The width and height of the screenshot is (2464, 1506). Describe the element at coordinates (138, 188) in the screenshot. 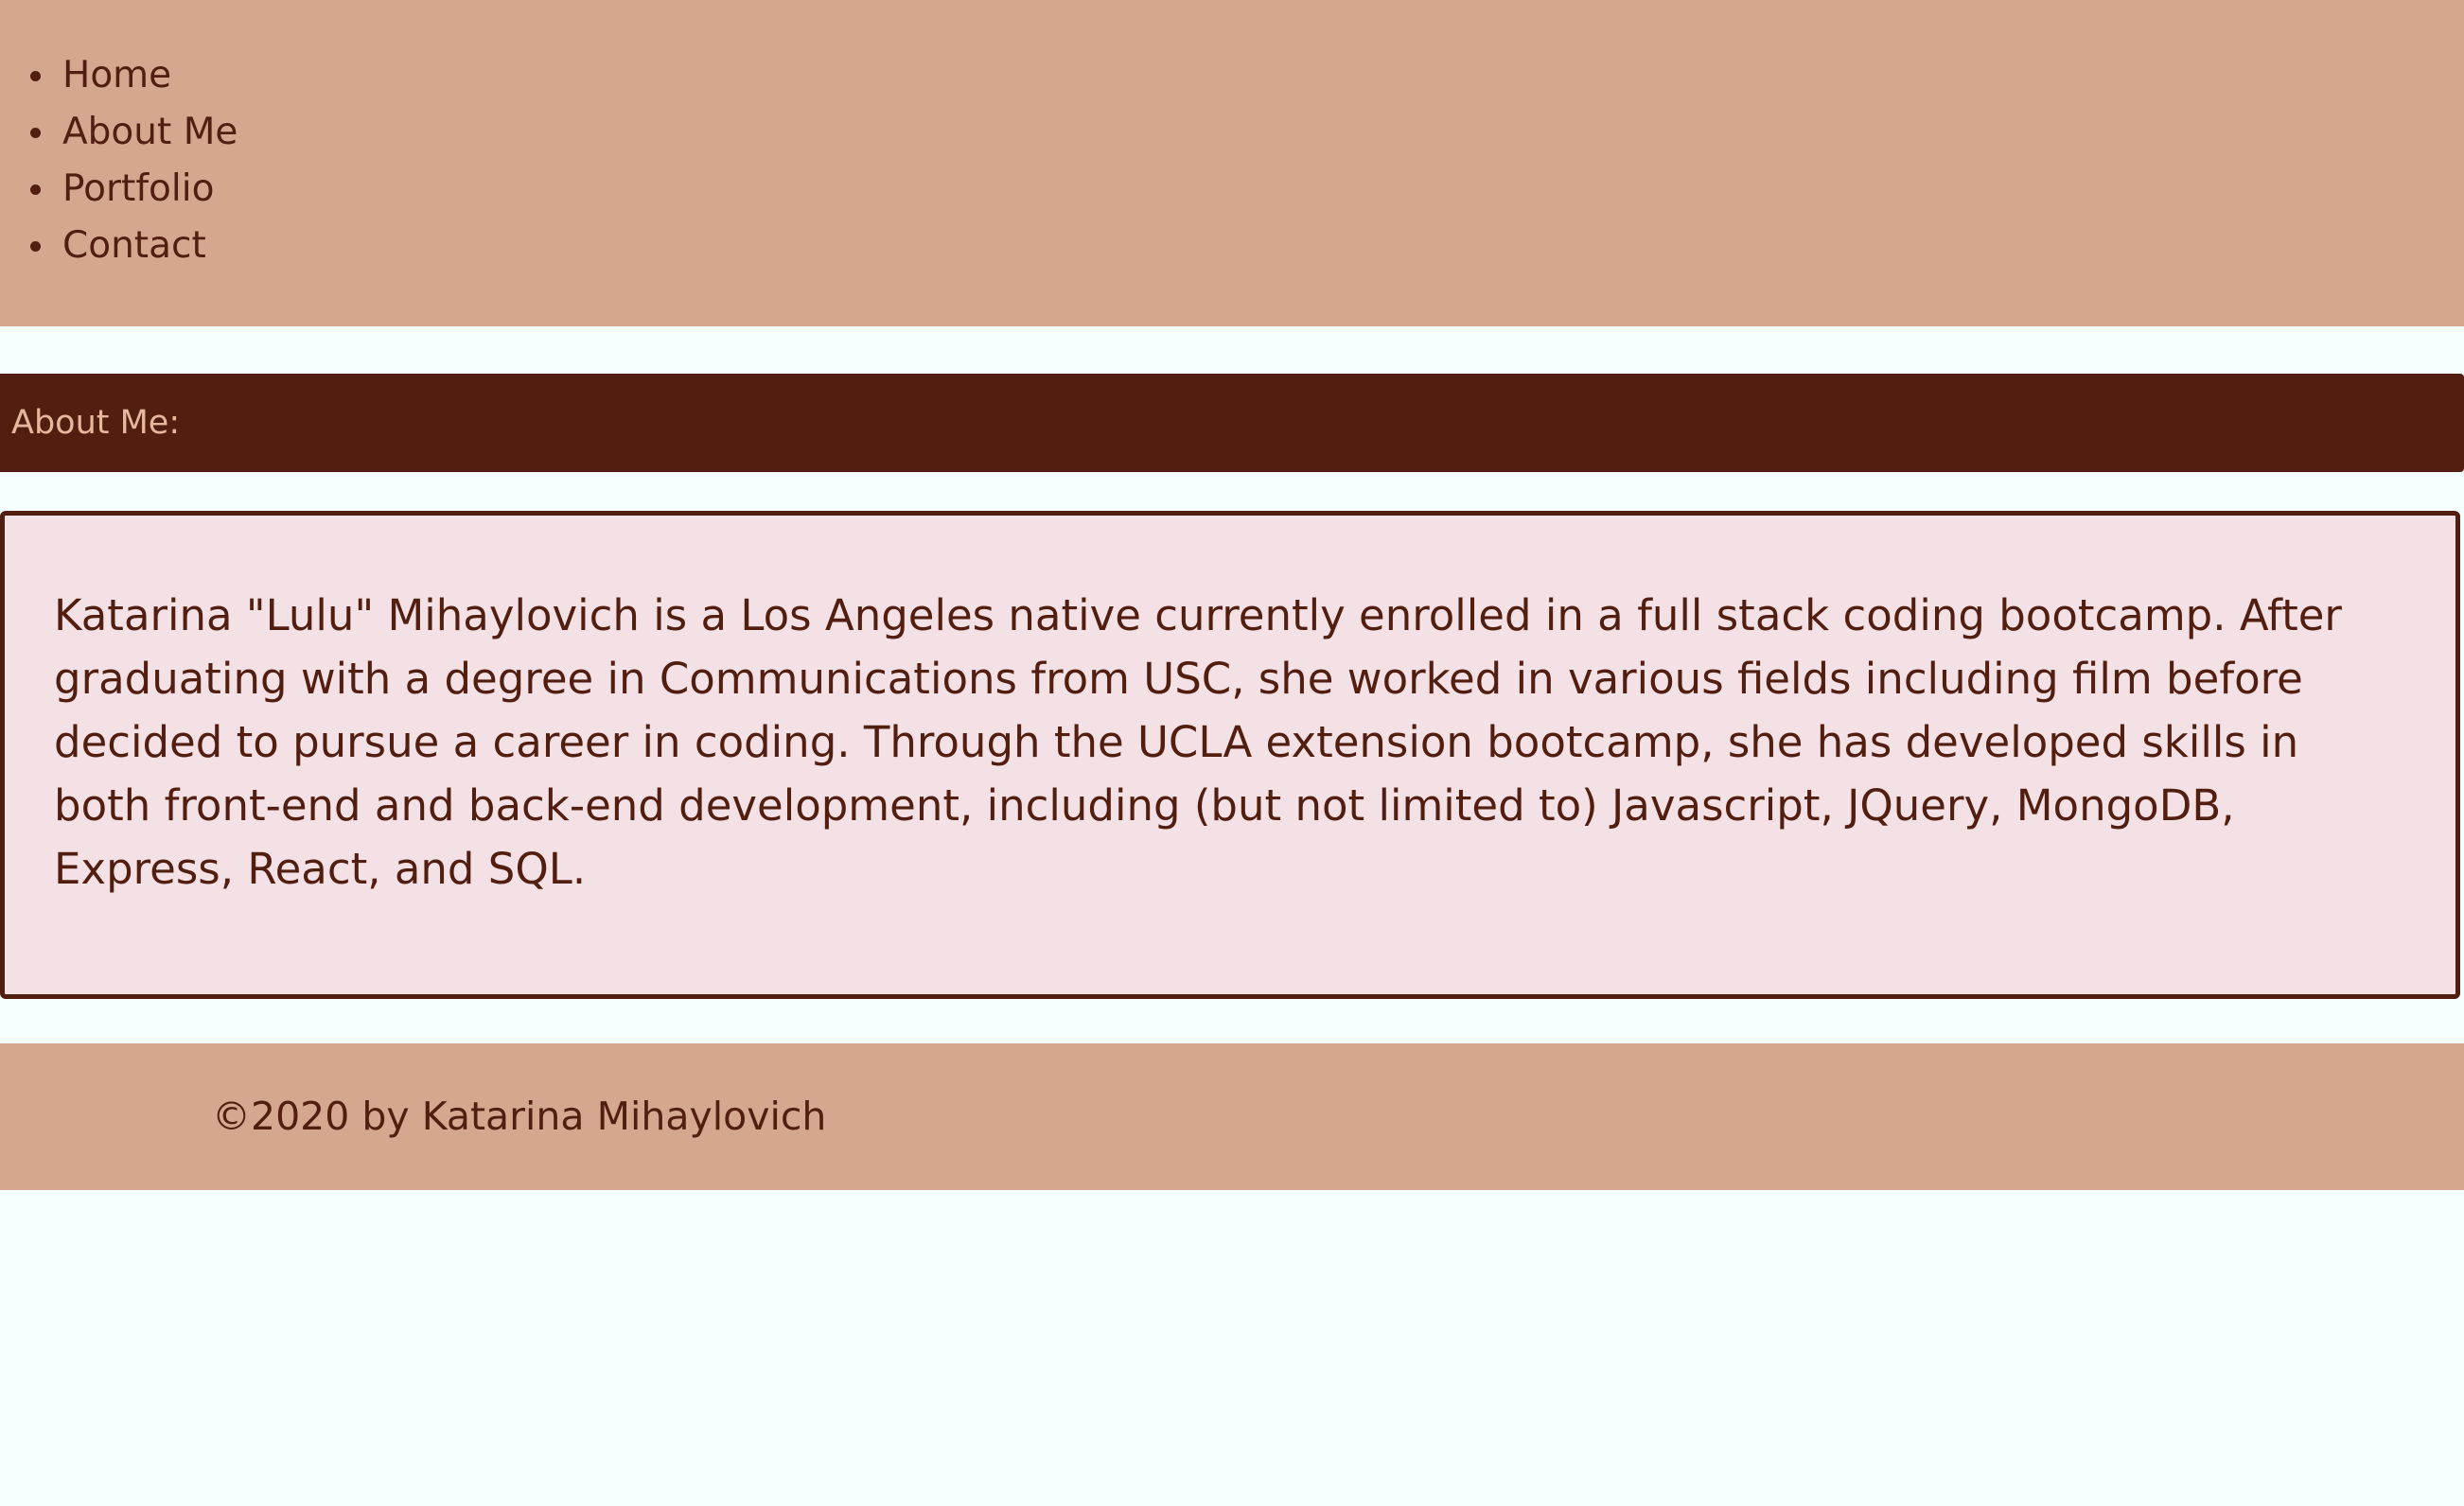

I see `nav-link-portfolio: Portfolio` at that location.